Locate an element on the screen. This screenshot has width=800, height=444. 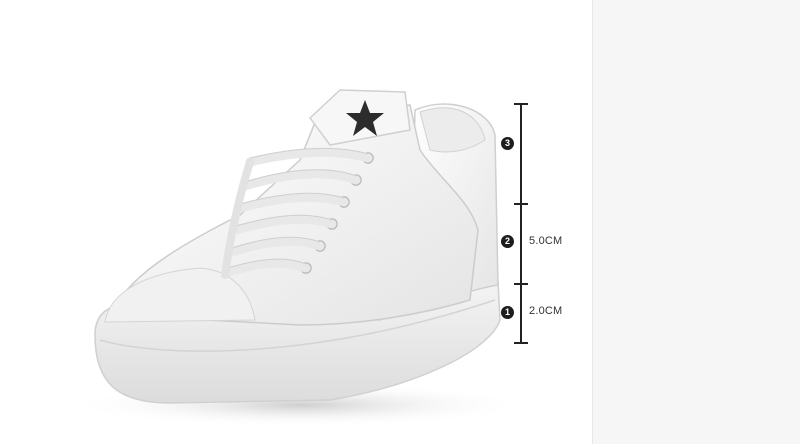
measurement-5cm: 5.0CM is located at coordinates (546, 241).